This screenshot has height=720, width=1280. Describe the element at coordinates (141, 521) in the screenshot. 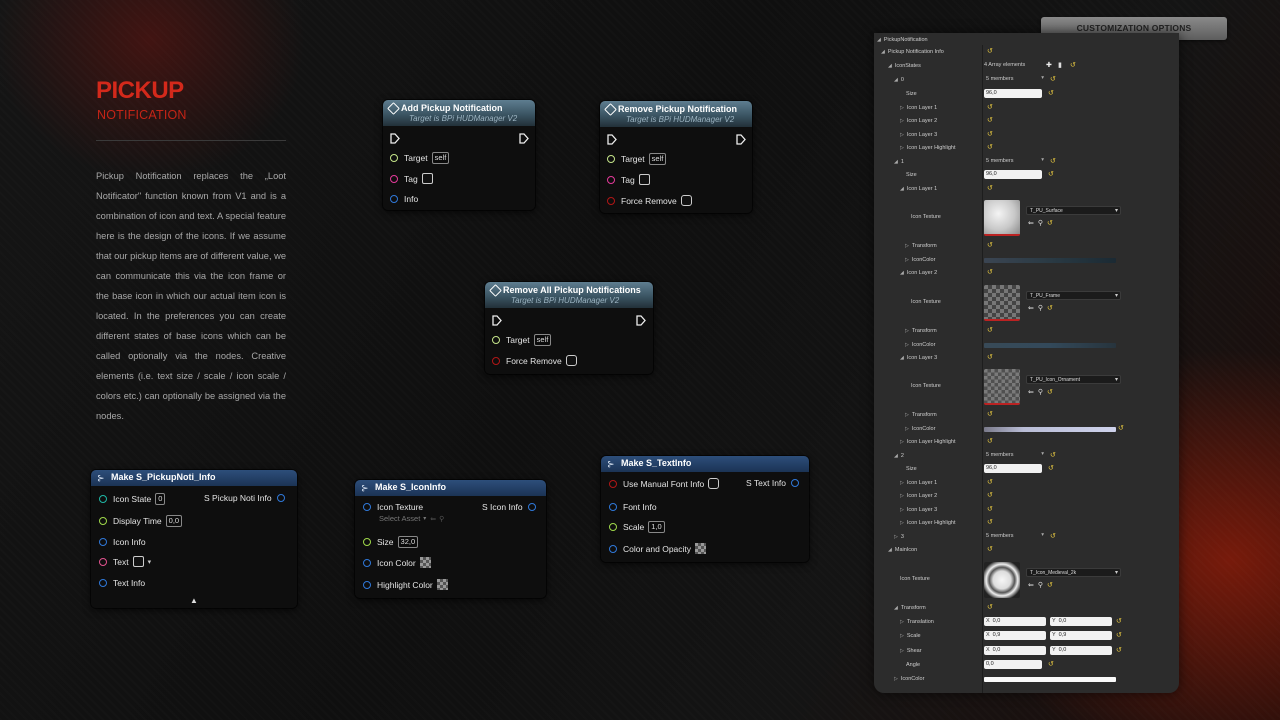

I see `display-time-pin: Display Time 0,0` at that location.